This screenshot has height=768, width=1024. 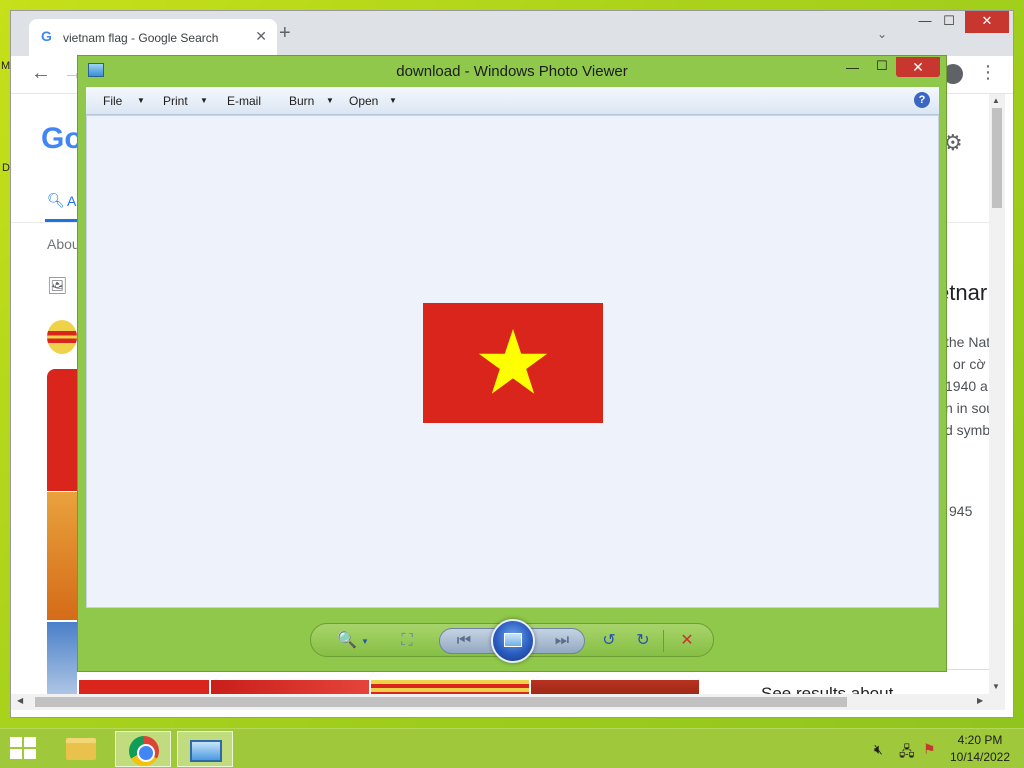 What do you see at coordinates (407, 641) in the screenshot?
I see `actual-size-icon: ⛶` at bounding box center [407, 641].